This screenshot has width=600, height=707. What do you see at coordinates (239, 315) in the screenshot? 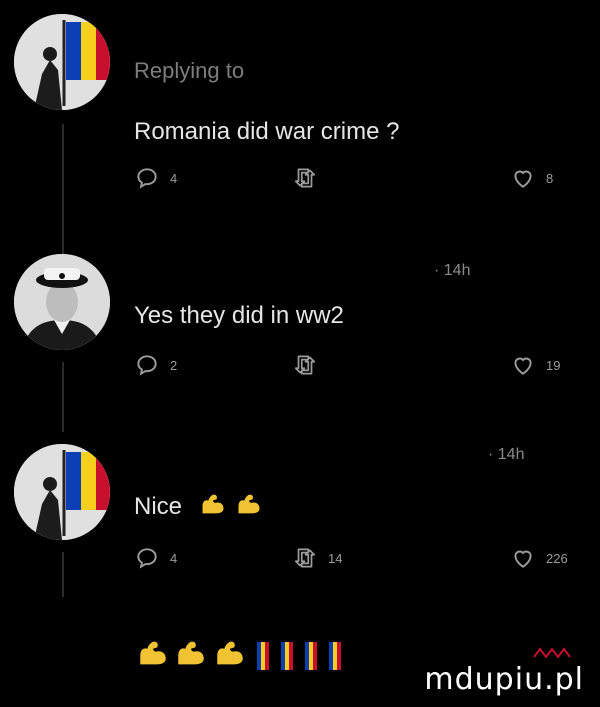
I see `tweet-text: Yes they did in ww2` at bounding box center [239, 315].